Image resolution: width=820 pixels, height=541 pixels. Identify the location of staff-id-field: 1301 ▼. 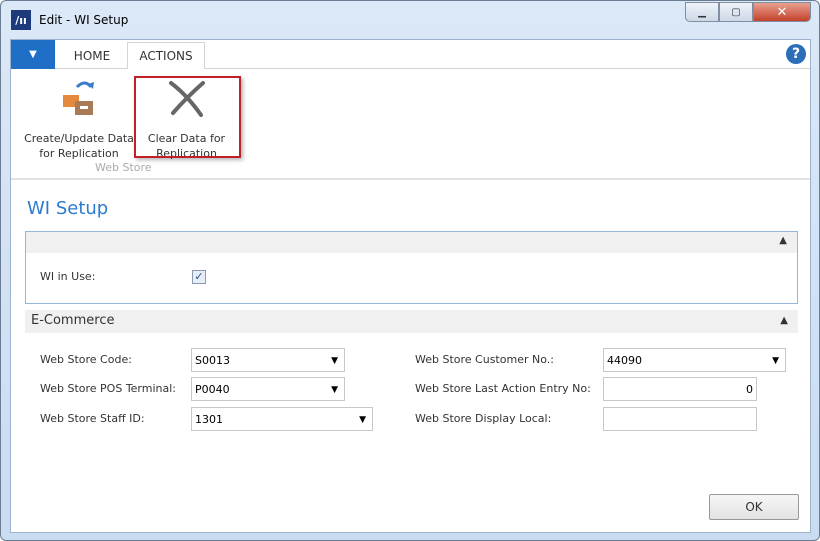
(282, 419).